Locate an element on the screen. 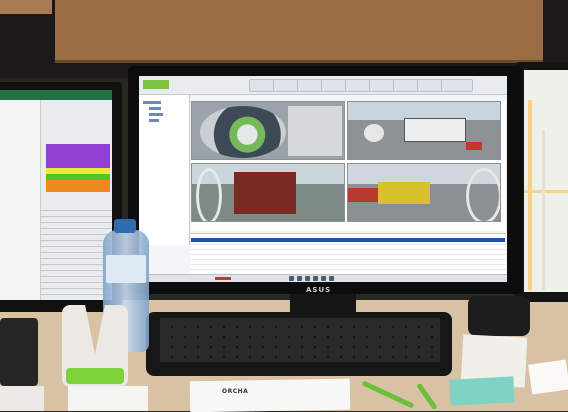 The width and height of the screenshot is (568, 412). spreadsheet-sidebar is located at coordinates (20, 200).